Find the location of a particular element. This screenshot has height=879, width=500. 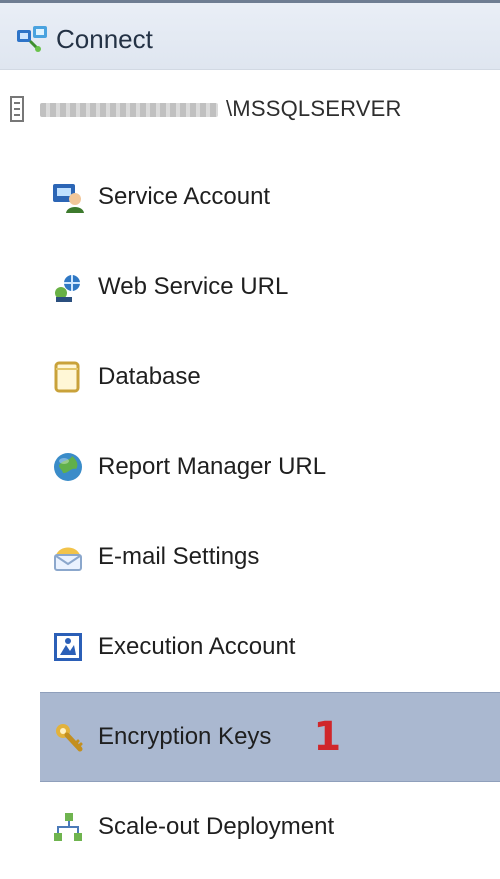

connect-button: Connect is located at coordinates (83, 39).